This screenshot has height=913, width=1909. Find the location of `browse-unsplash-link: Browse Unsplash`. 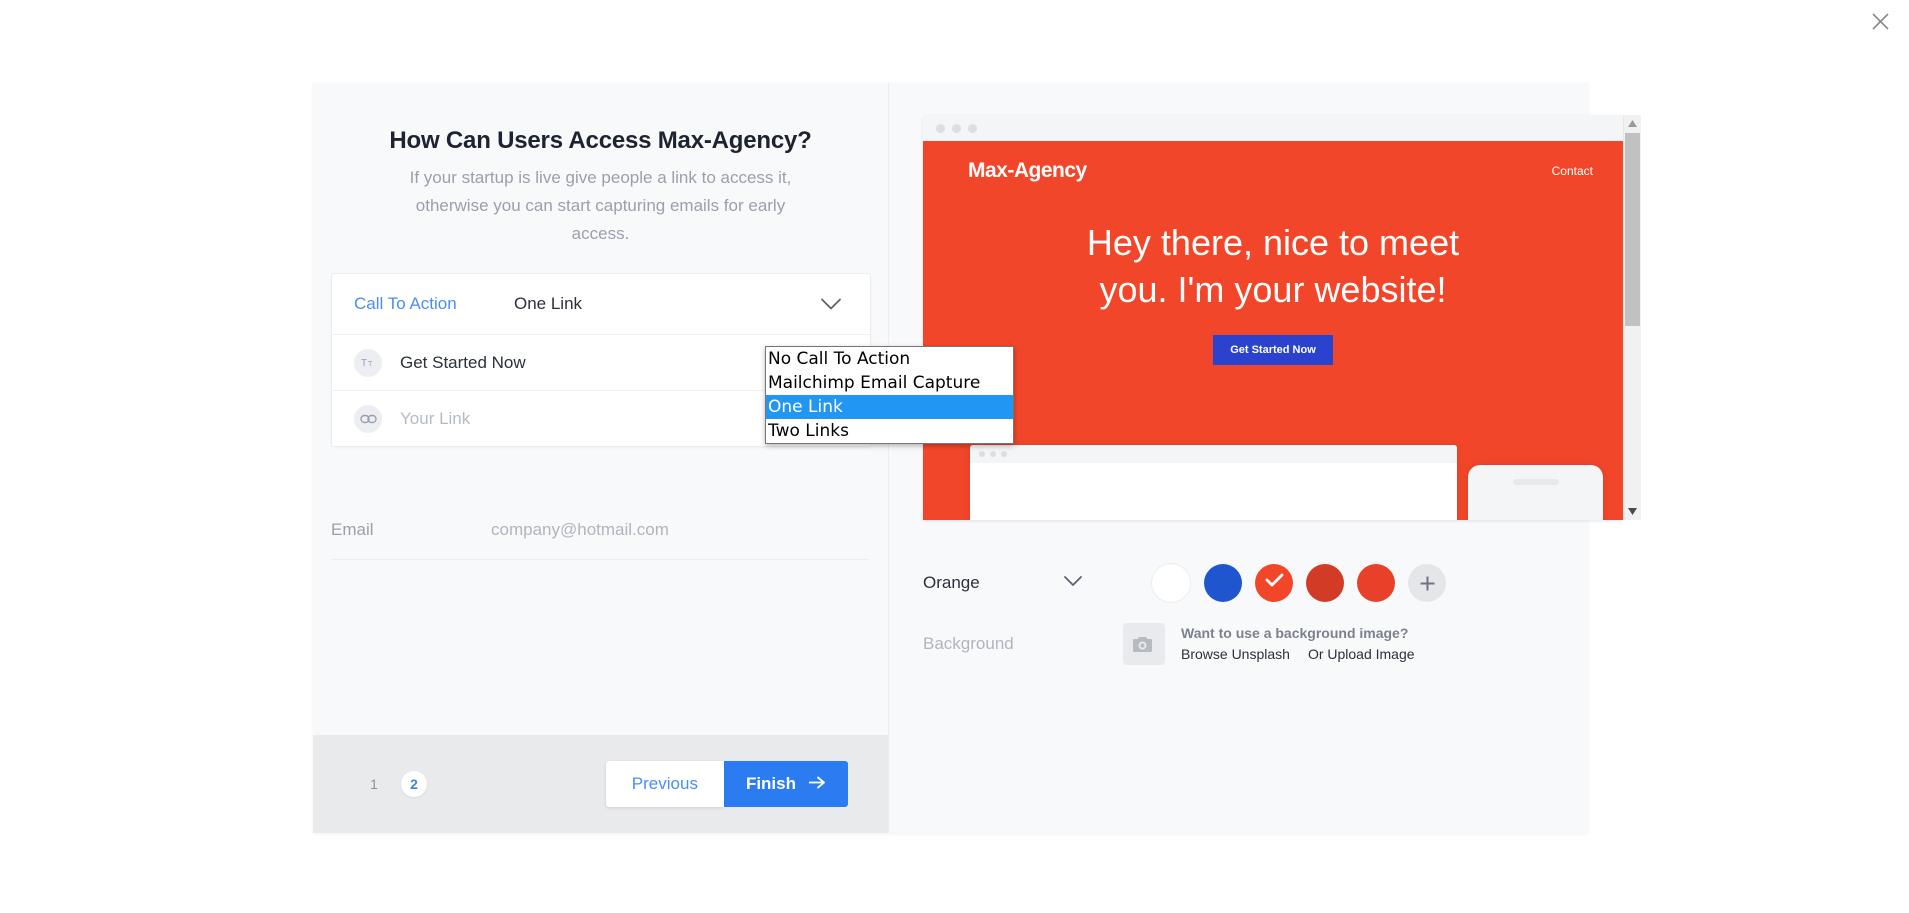

browse-unsplash-link: Browse Unsplash is located at coordinates (1235, 654).